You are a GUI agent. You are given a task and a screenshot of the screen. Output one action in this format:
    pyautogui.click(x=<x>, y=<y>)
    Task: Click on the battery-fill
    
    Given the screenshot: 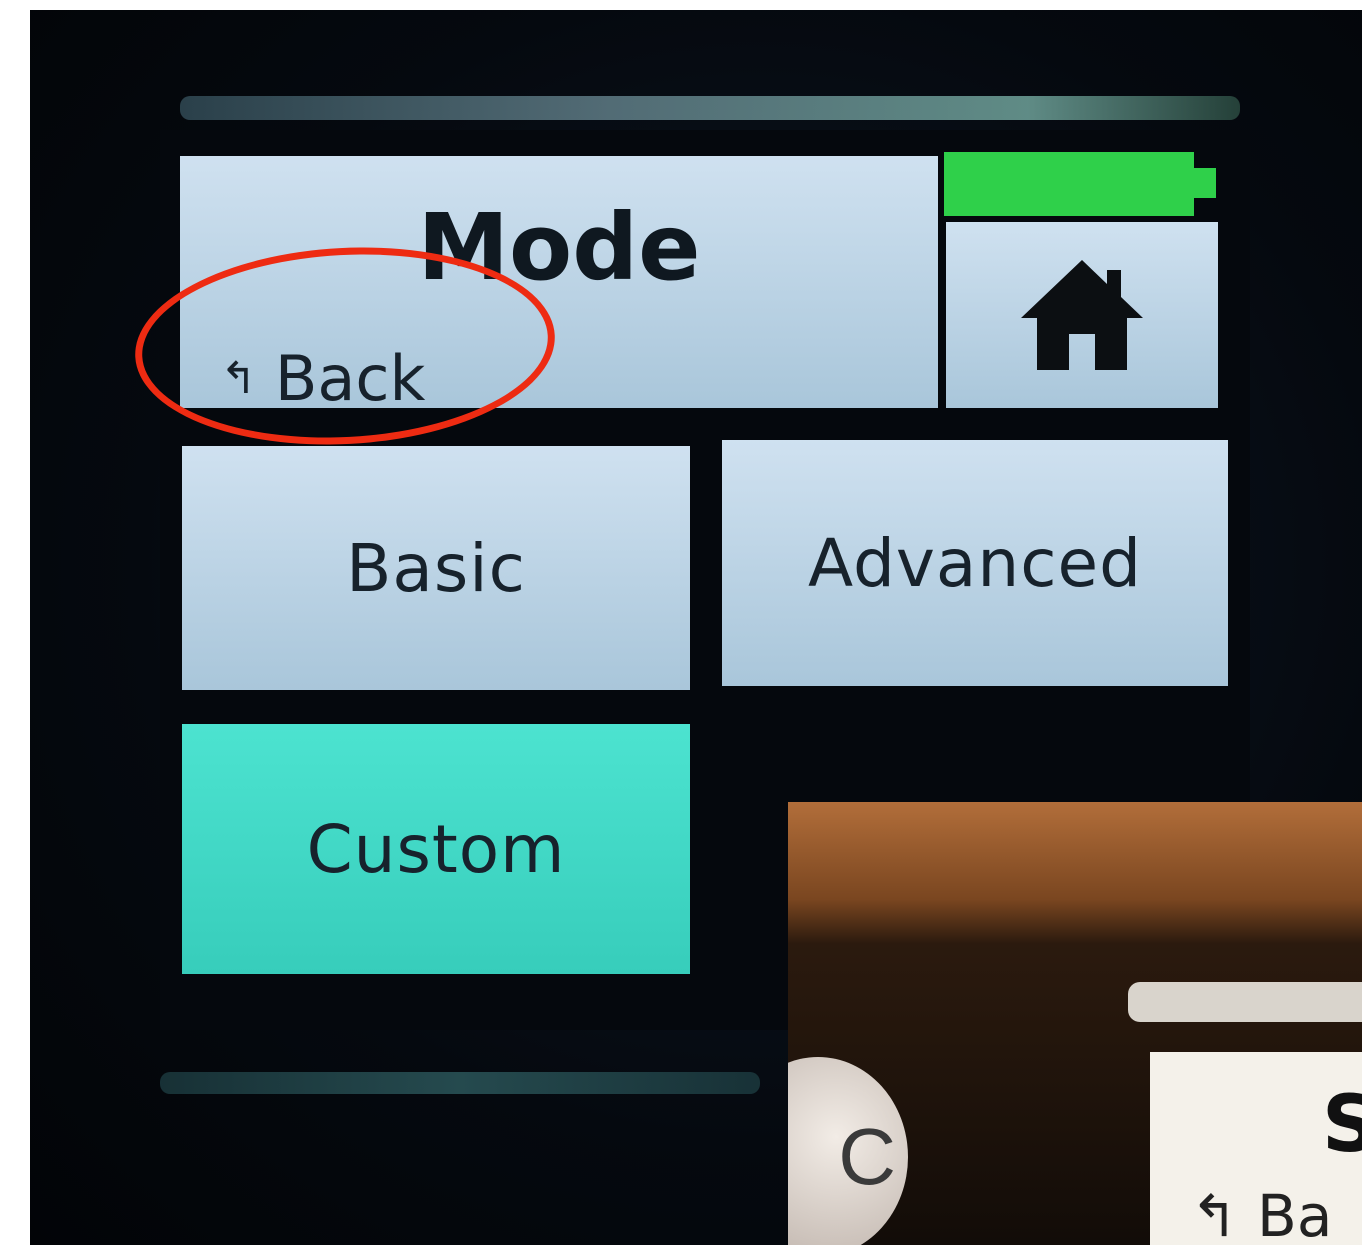 What is the action you would take?
    pyautogui.click(x=1069, y=184)
    